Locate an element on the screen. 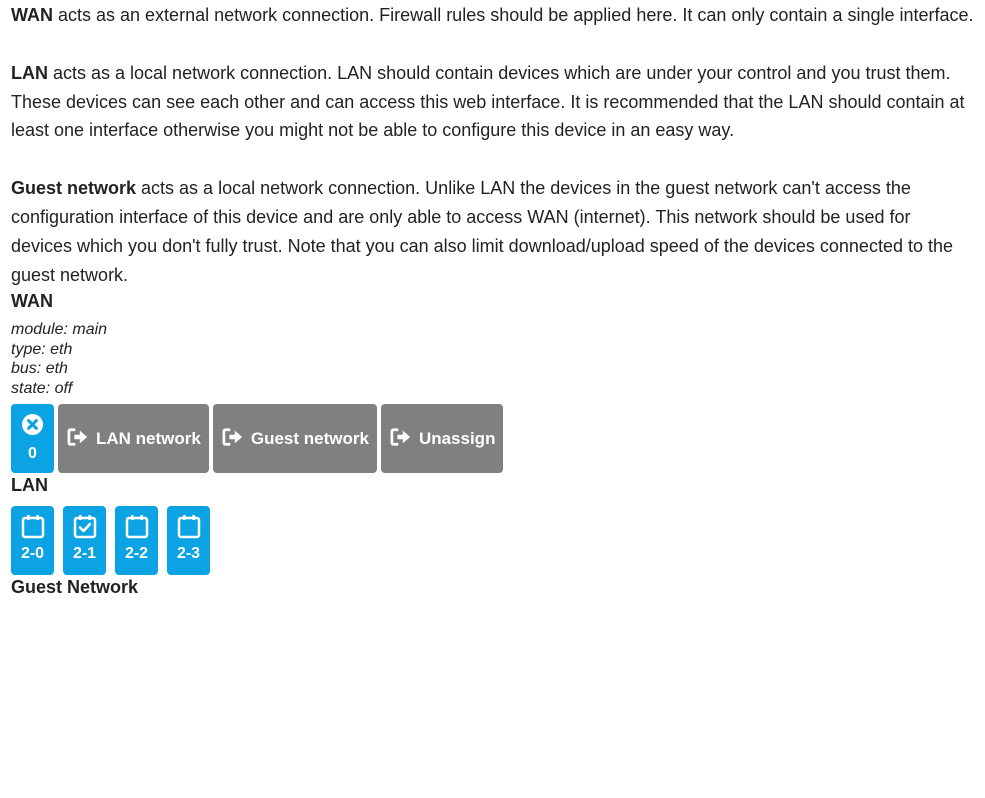 This screenshot has height=798, width=985. unassign-button: Unassign is located at coordinates (442, 439).